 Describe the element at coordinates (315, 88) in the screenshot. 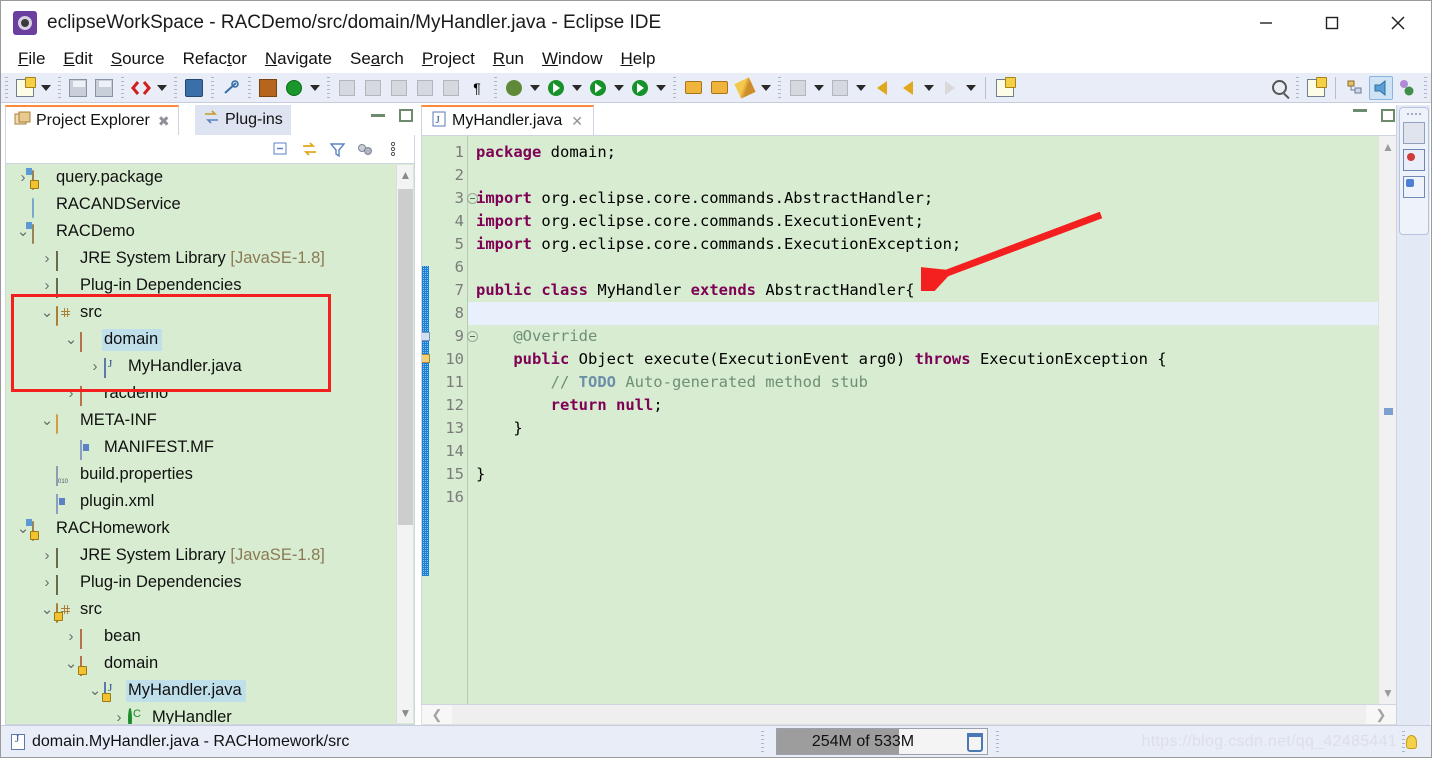

I see `refresh-dropdown-icon` at that location.